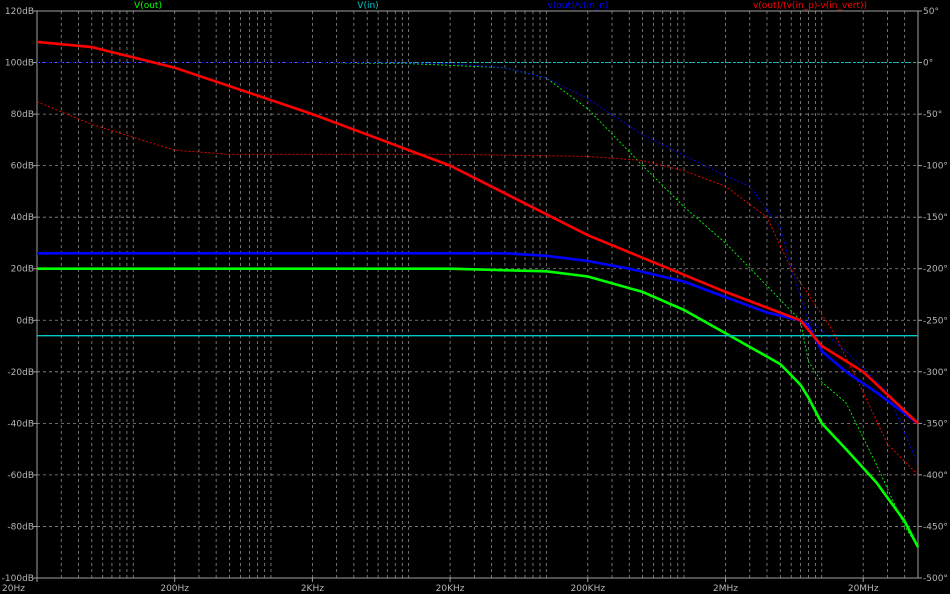  Describe the element at coordinates (578, 6) in the screenshot. I see `legend-entry: v(out)/v(in_n)` at that location.